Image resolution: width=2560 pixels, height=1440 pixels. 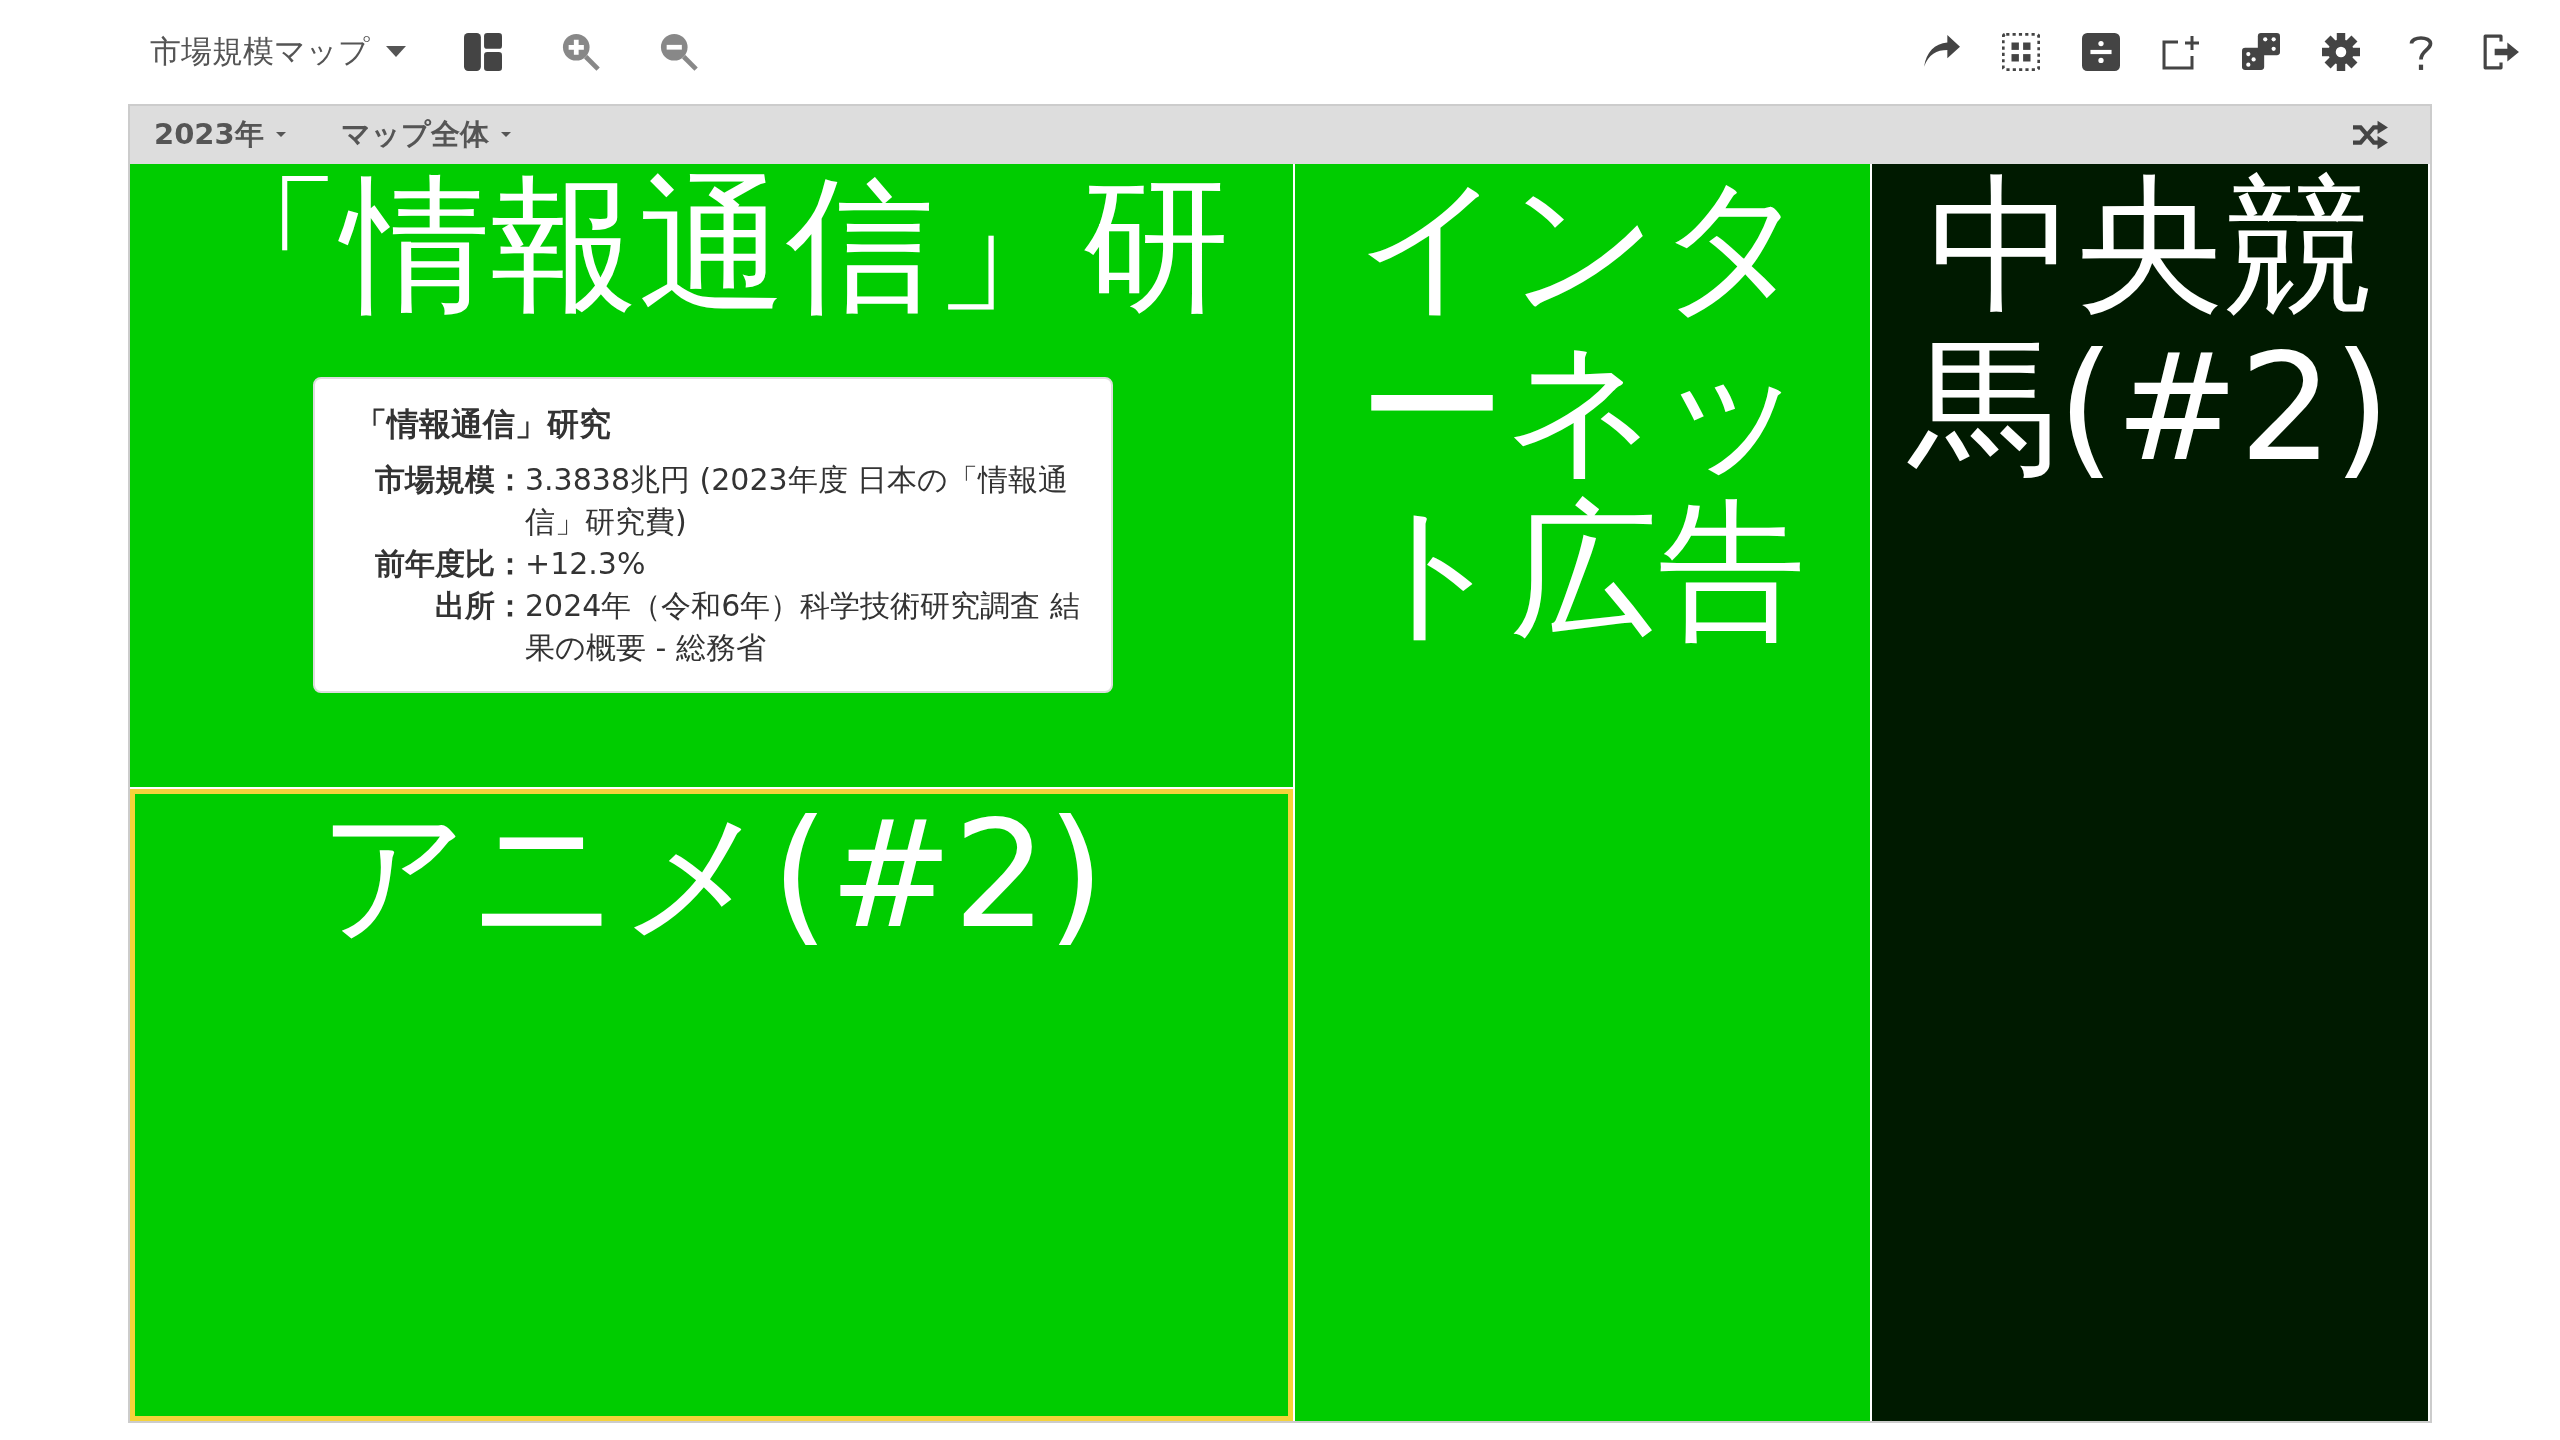 What do you see at coordinates (425, 135) in the screenshot?
I see `scope-menu: マップ全体` at bounding box center [425, 135].